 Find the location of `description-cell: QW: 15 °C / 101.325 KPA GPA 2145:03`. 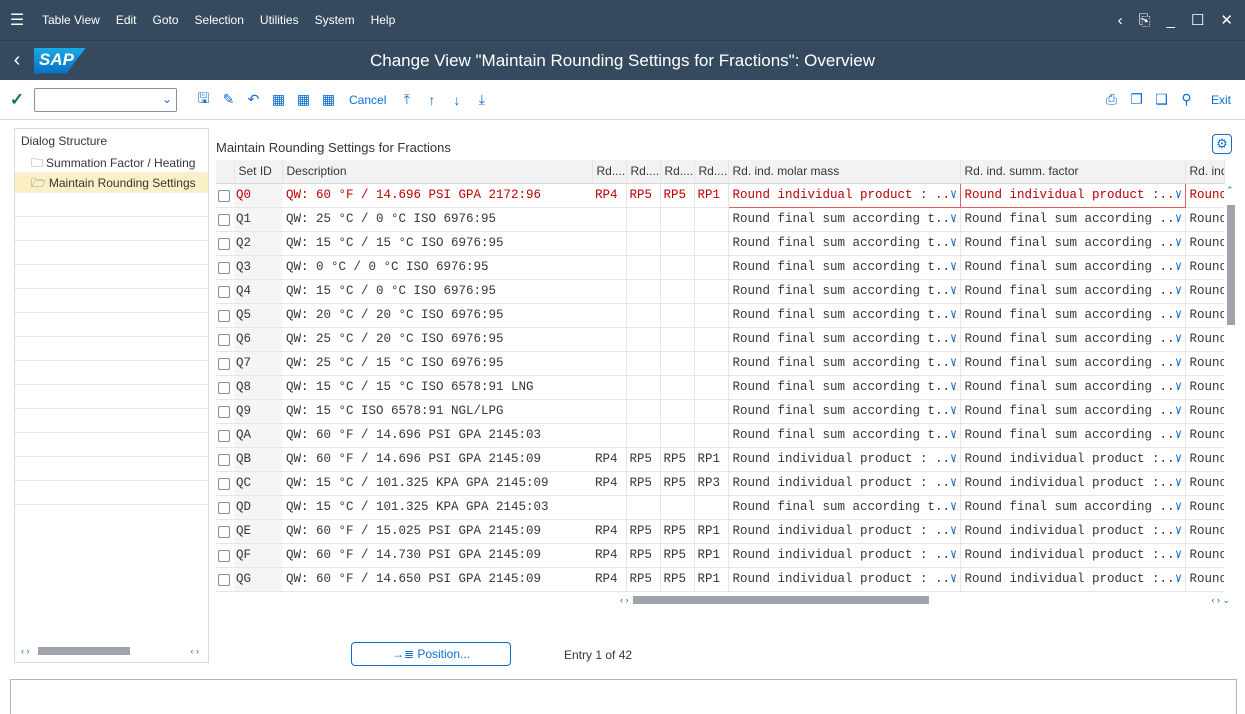

description-cell: QW: 15 °C / 101.325 KPA GPA 2145:03 is located at coordinates (437, 507).